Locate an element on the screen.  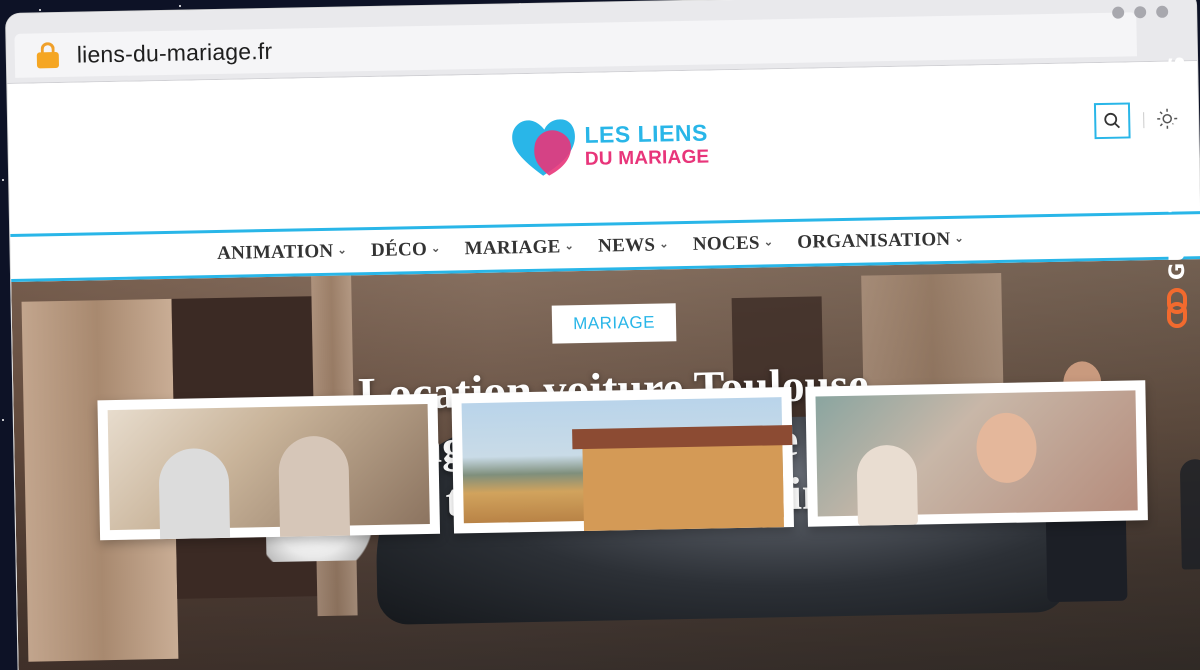
nav-item-label: ORGANISATION is located at coordinates (874, 240).